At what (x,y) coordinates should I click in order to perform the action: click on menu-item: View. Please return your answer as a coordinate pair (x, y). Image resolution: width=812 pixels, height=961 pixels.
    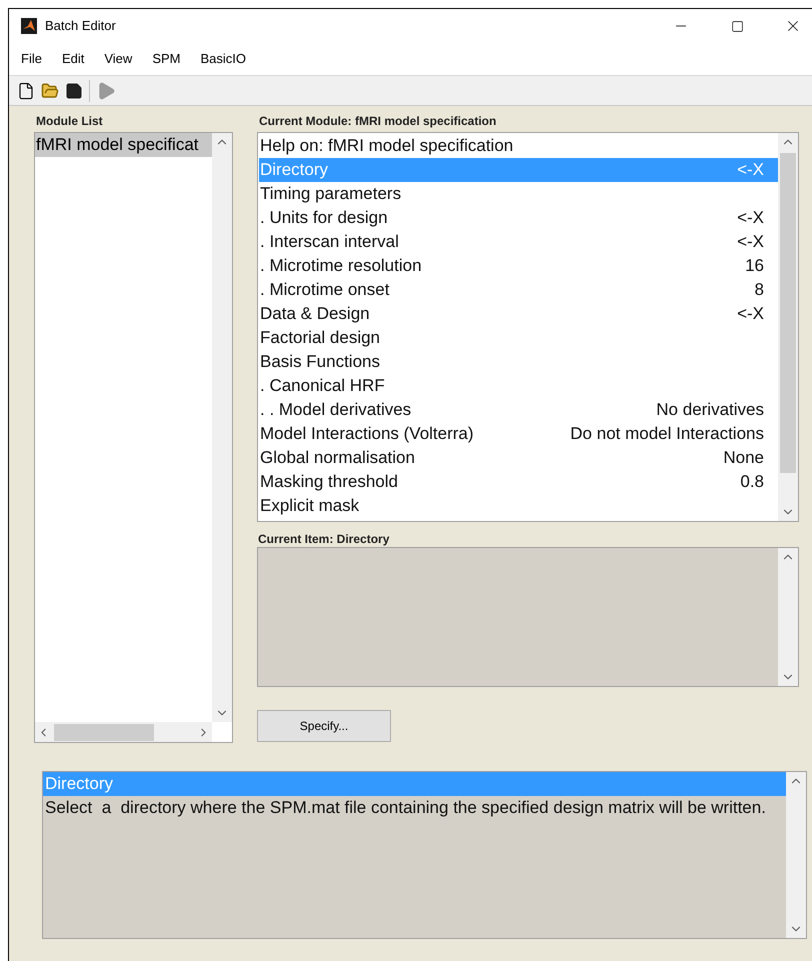
    Looking at the image, I should click on (118, 59).